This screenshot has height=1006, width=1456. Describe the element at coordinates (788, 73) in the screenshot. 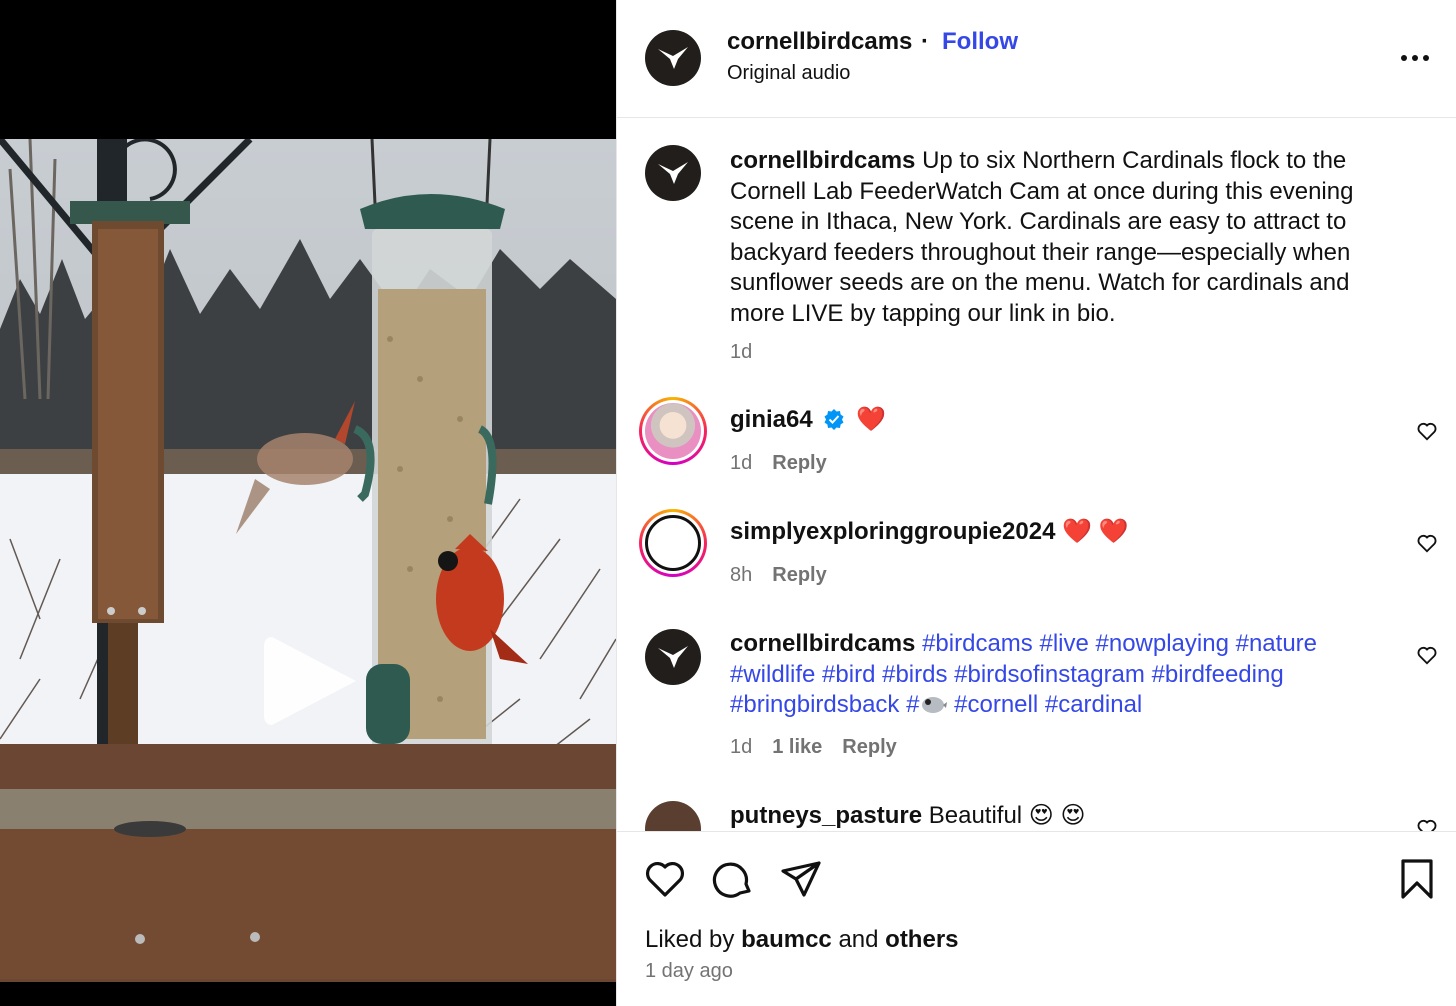

I see `audio-label: Original audio` at that location.